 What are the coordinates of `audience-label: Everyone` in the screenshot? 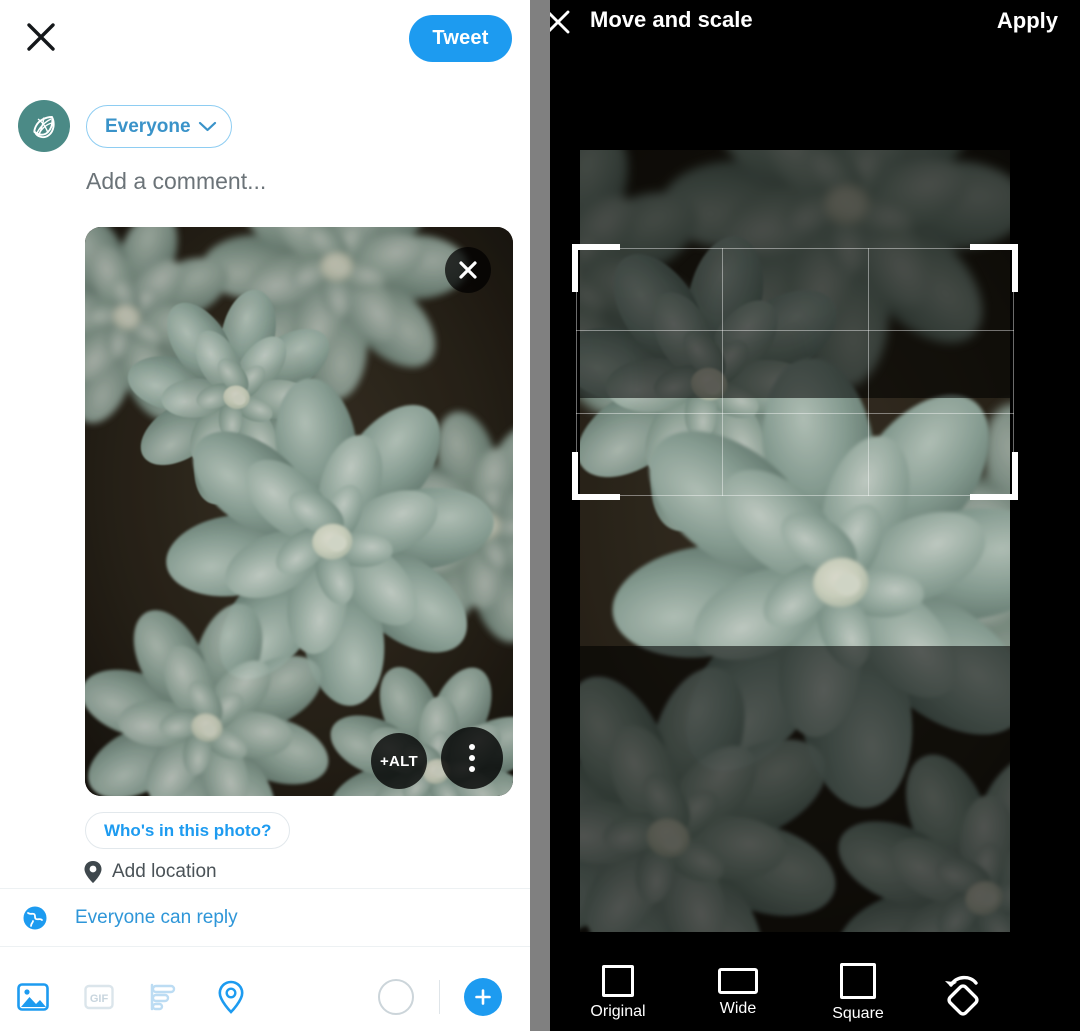 It's located at (148, 126).